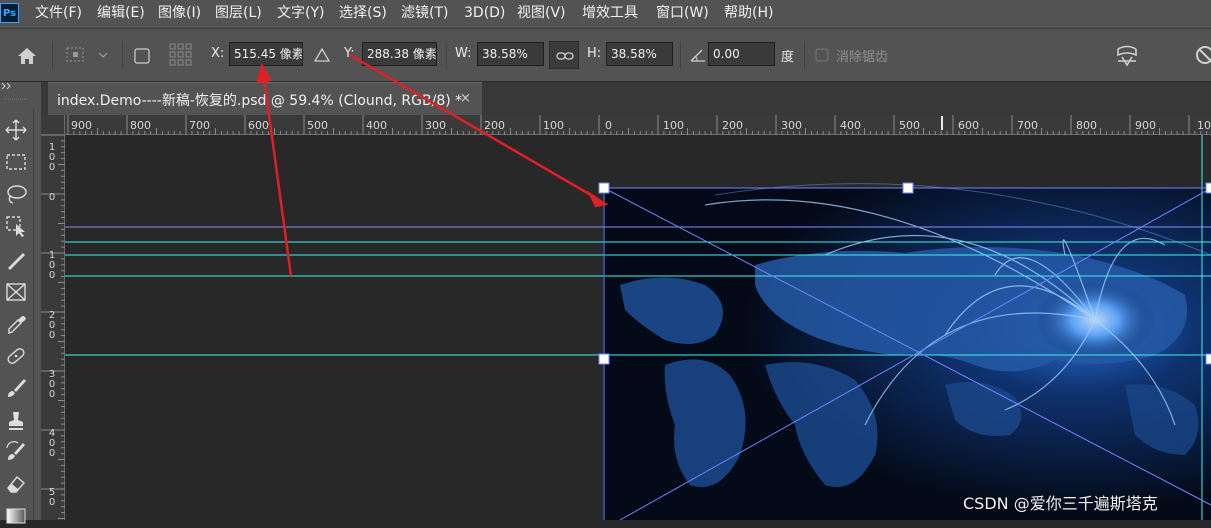  Describe the element at coordinates (748, 14) in the screenshot. I see `menu-help: 帮助(H)` at that location.